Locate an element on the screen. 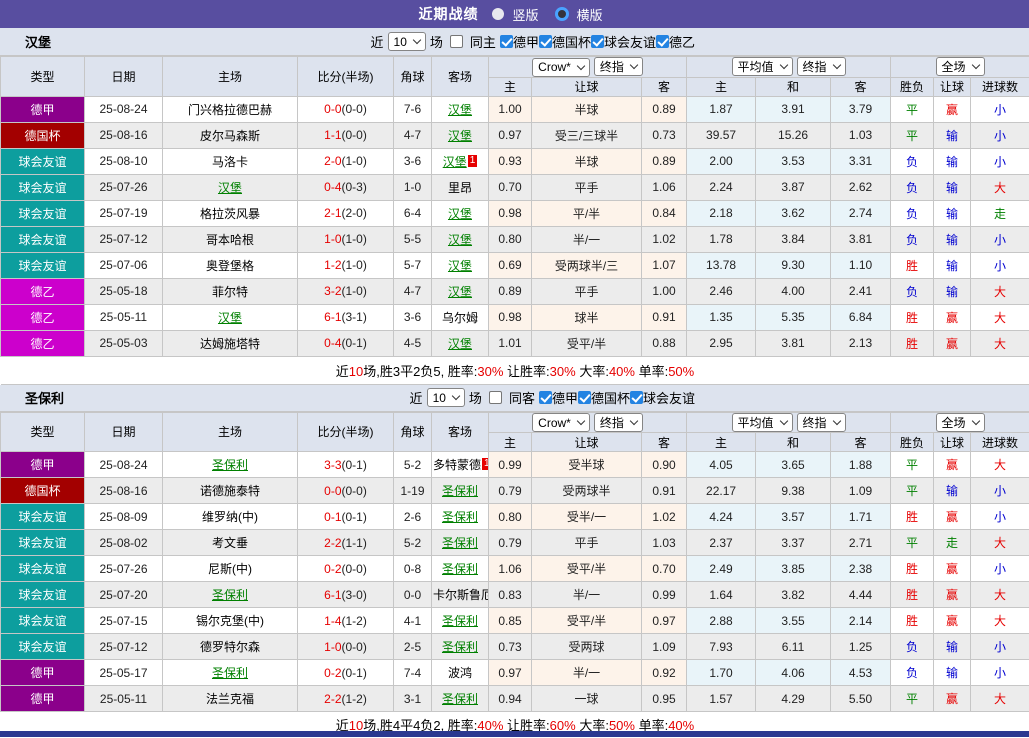 The image size is (1029, 738). team-name-text: 尼斯(中) is located at coordinates (230, 569).